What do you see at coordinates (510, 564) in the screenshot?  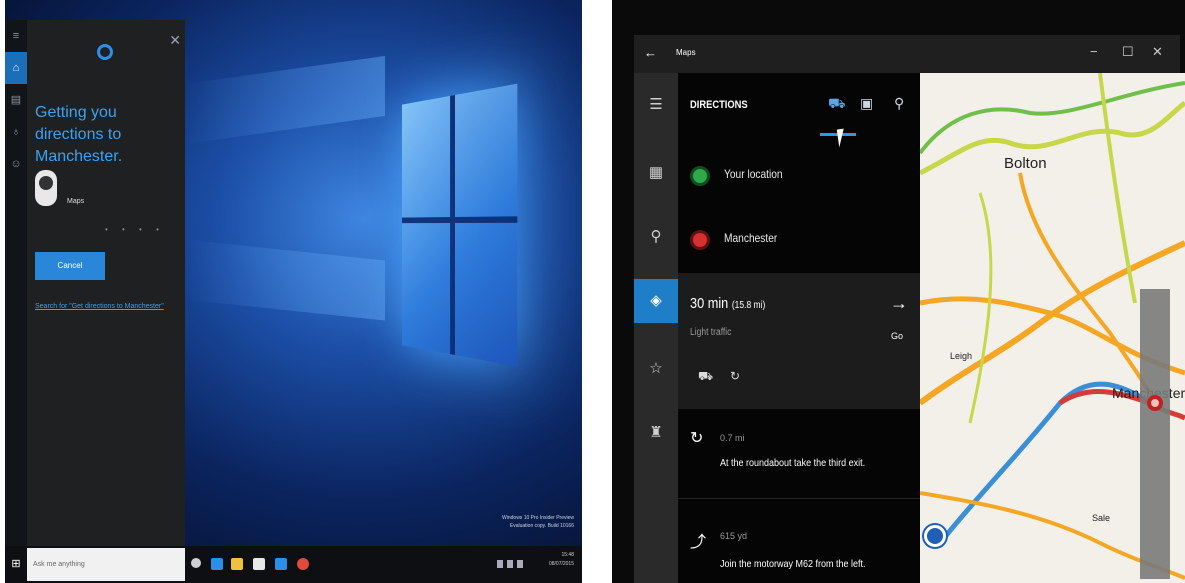 I see `volume-icon` at bounding box center [510, 564].